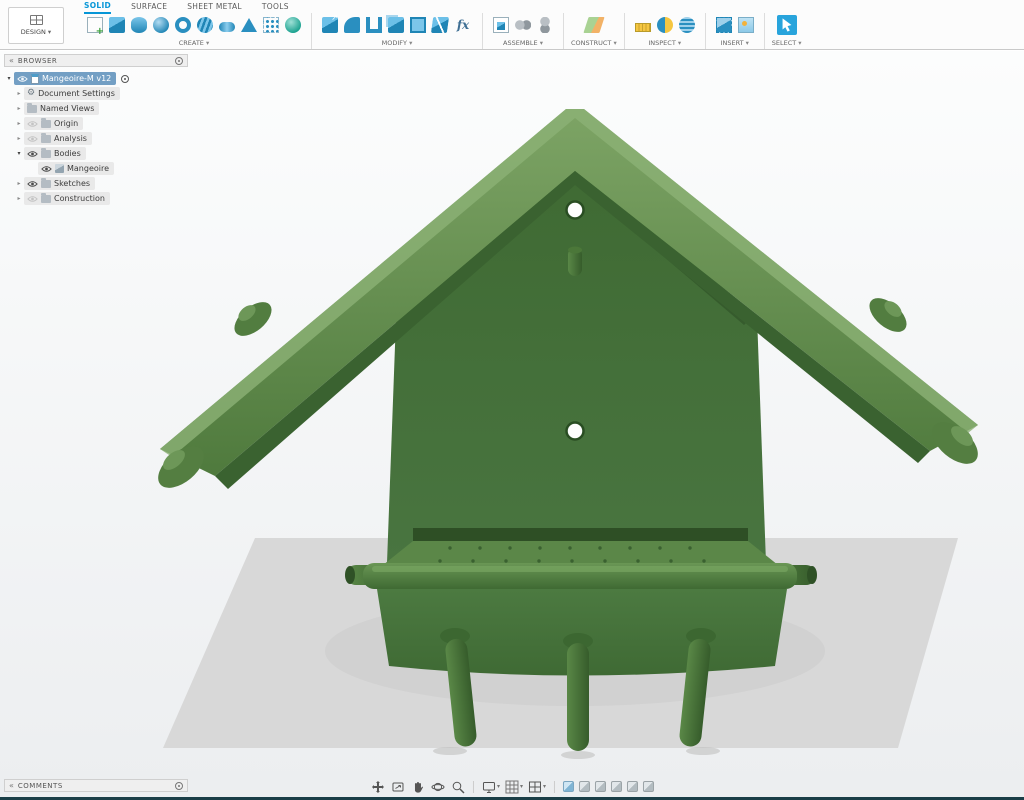 This screenshot has width=1024, height=800. Describe the element at coordinates (96, 198) in the screenshot. I see `browser-item-construction: Construction` at that location.